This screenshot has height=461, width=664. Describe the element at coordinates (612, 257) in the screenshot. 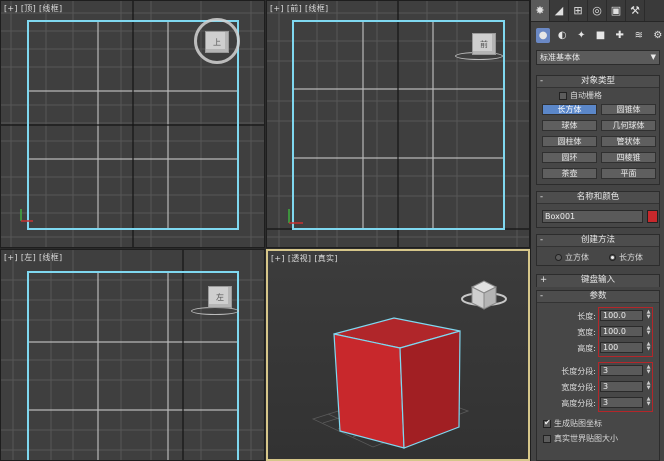

I see `box-radio` at that location.